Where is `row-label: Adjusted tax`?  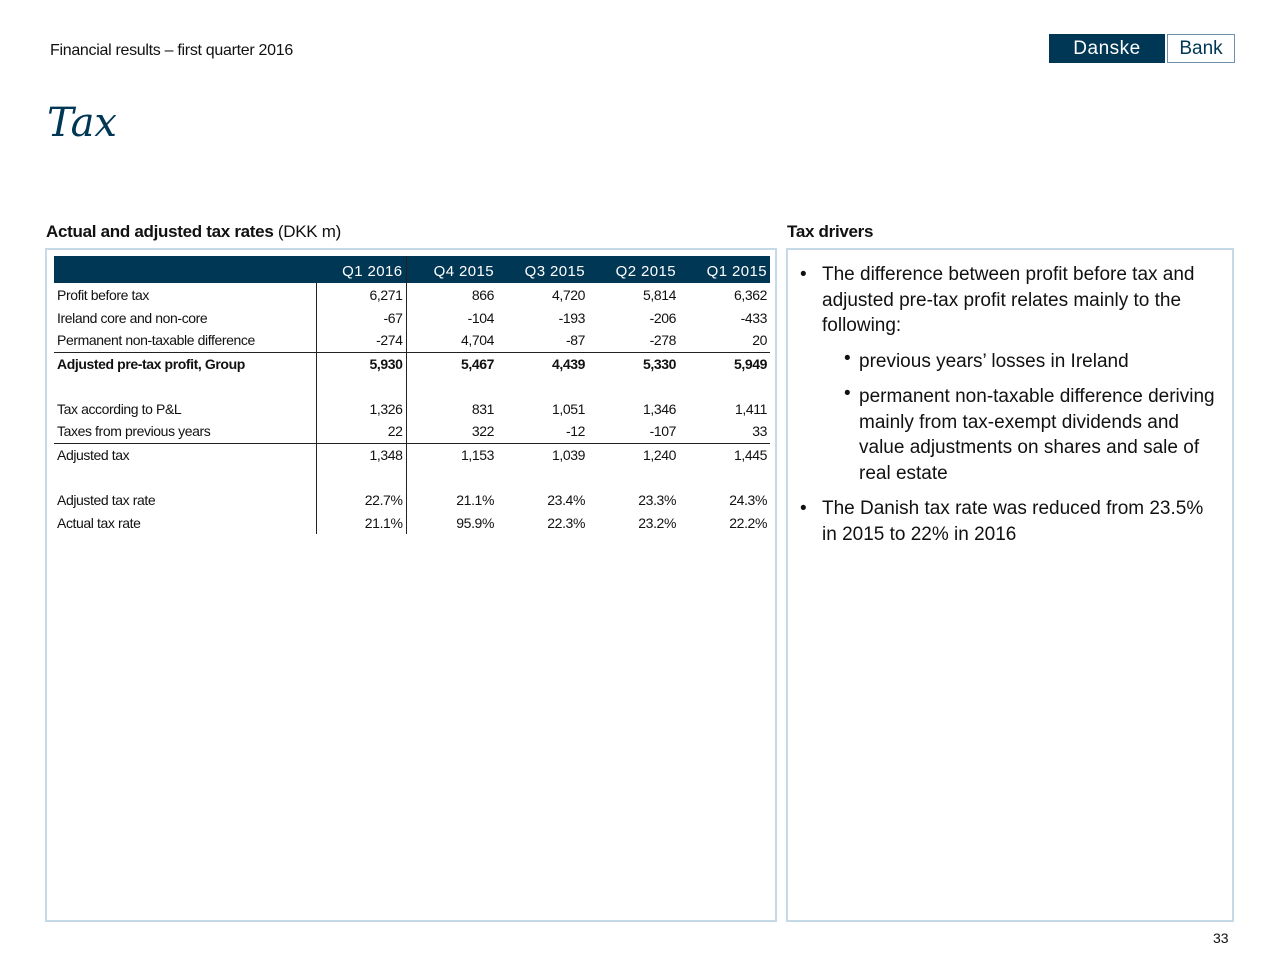
row-label: Adjusted tax is located at coordinates (185, 454).